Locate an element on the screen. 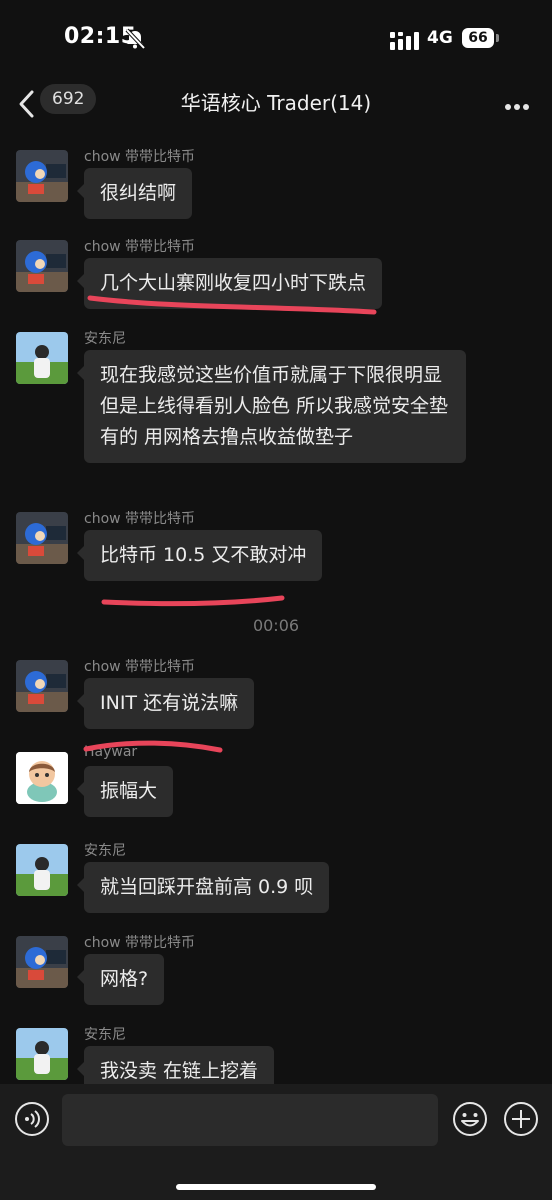  battery-tip is located at coordinates (497, 38).